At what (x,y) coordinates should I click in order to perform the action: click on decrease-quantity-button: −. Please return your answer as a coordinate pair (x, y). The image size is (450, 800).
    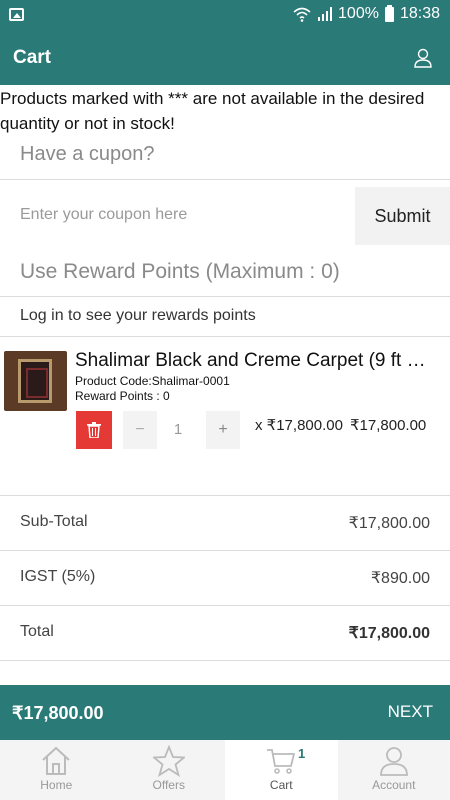
    Looking at the image, I should click on (140, 430).